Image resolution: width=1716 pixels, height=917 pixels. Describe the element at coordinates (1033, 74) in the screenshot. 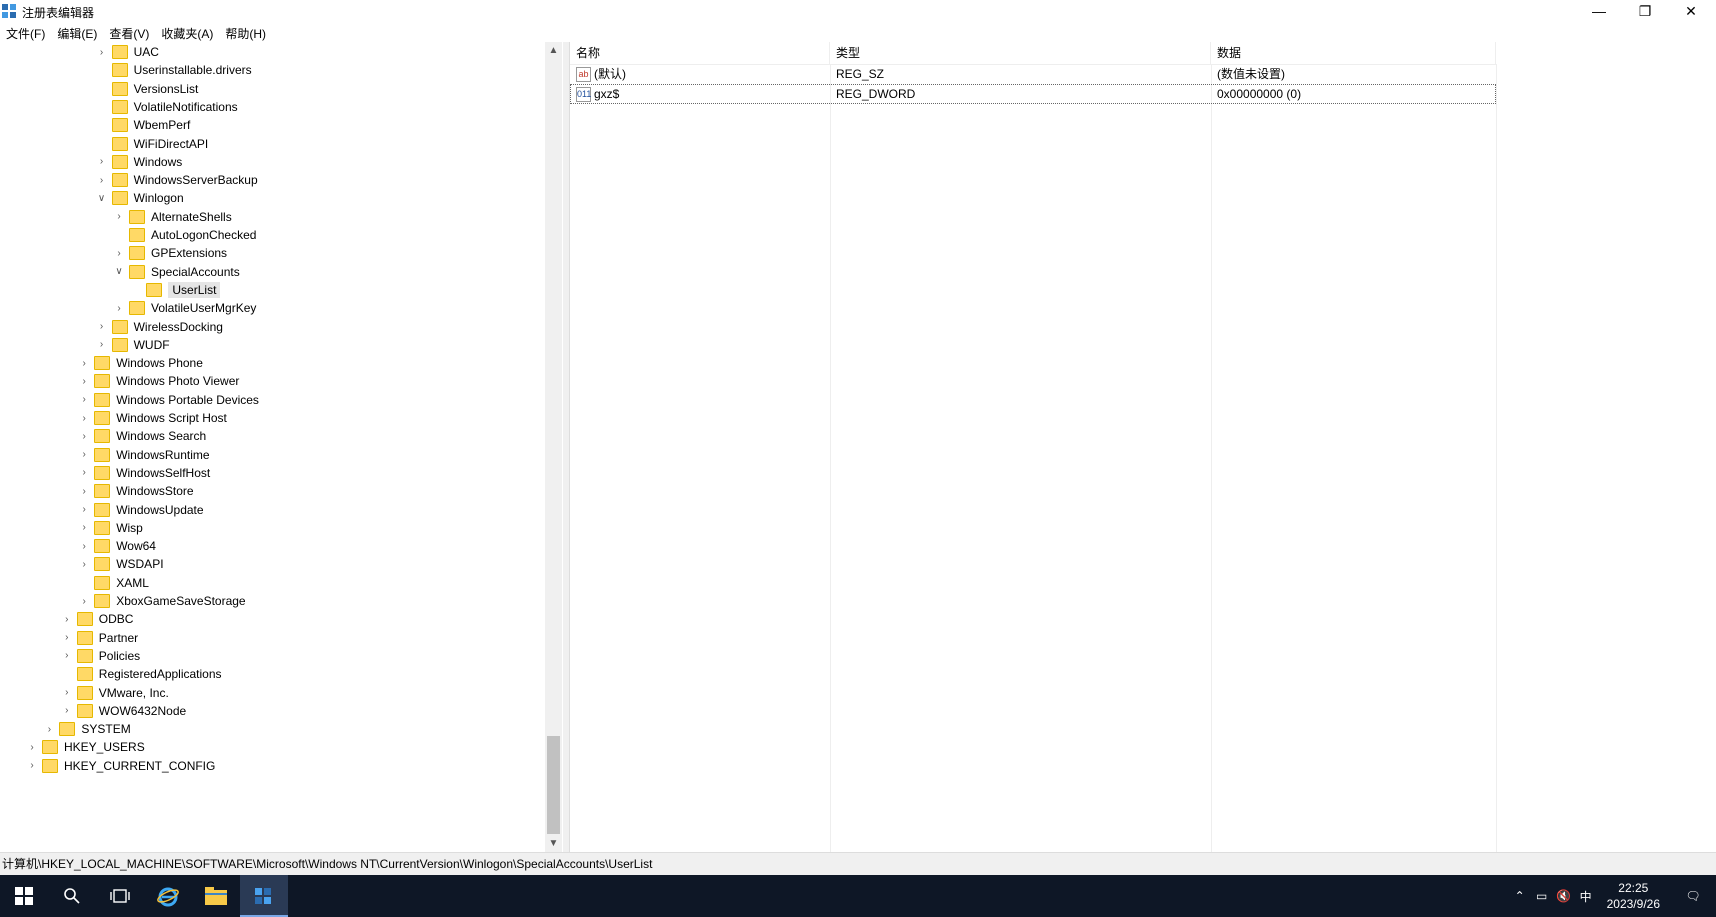

I see `value-row: ab (默认) REG_SZ (数值未设置)` at that location.